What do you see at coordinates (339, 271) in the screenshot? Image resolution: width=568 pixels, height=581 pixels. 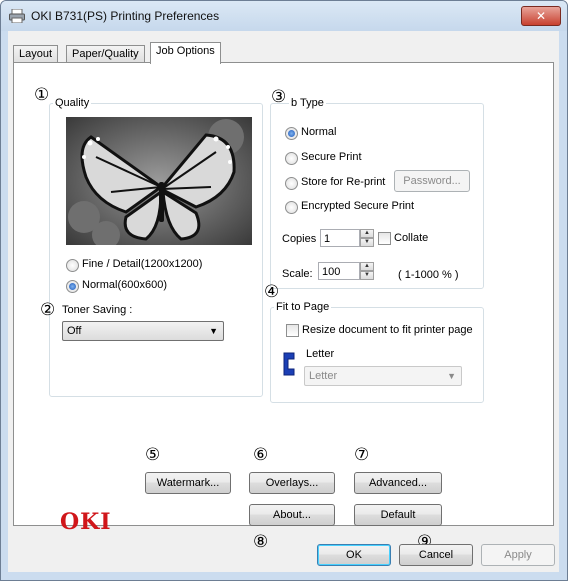 I see `scale-input: 100` at bounding box center [339, 271].